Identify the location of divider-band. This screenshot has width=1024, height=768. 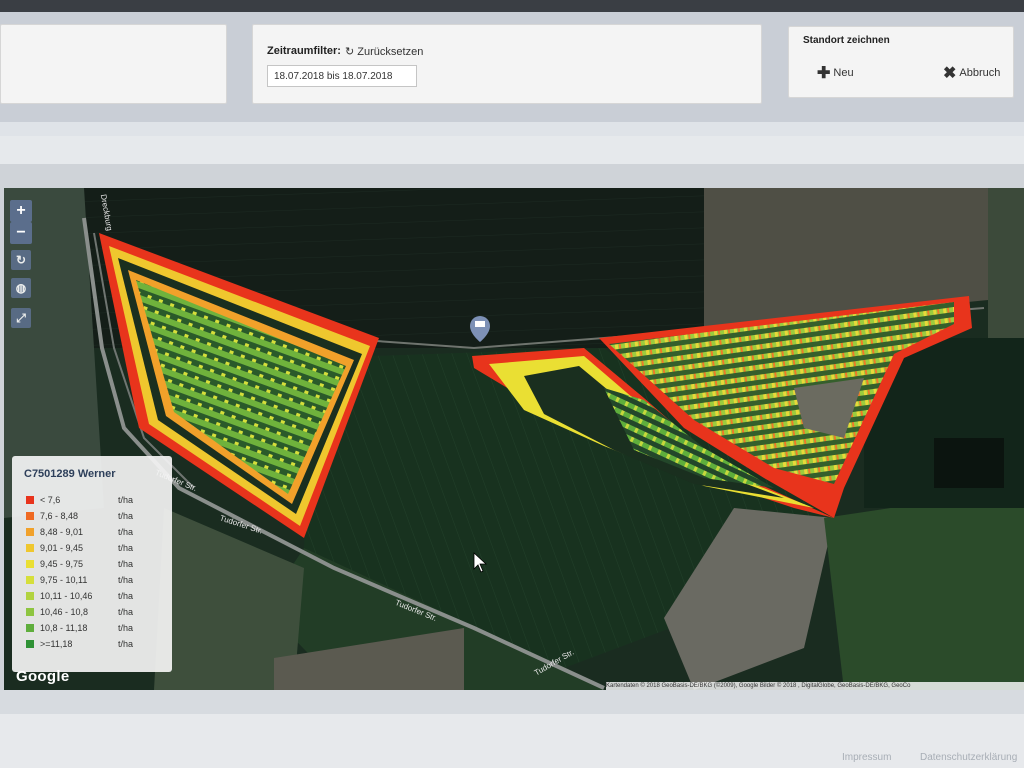
(512, 129).